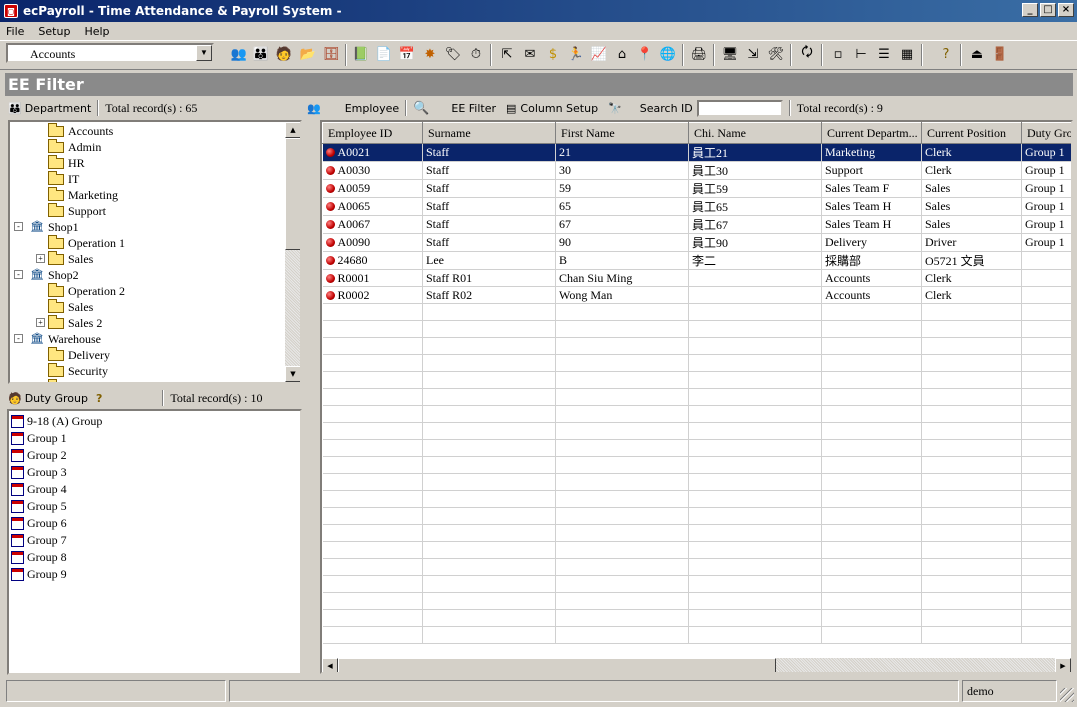 This screenshot has height=707, width=1077. Describe the element at coordinates (1030, 10) in the screenshot. I see `minimize-button: _` at that location.